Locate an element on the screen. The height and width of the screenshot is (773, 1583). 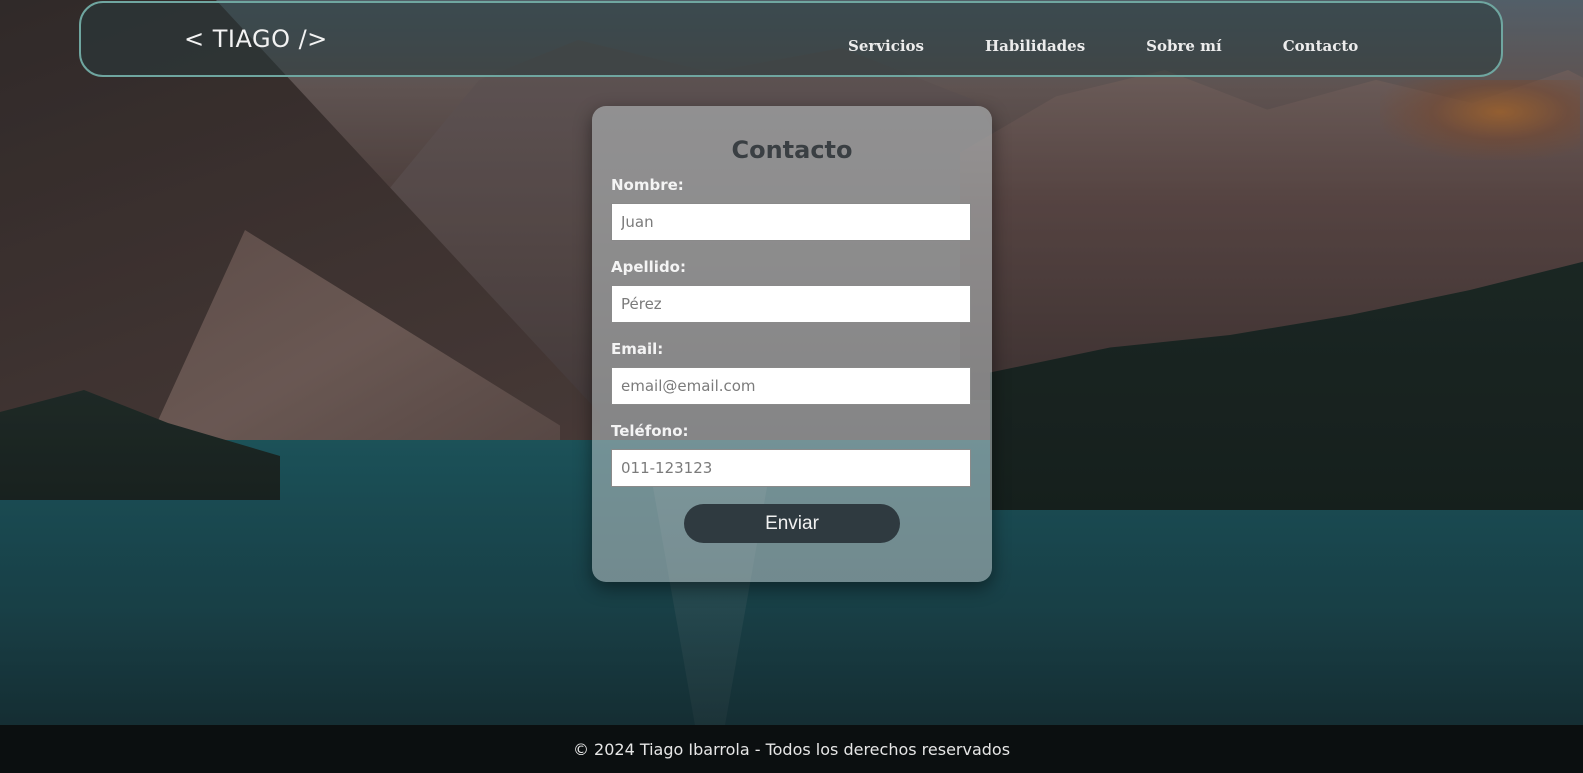
nav-link-habilidades: Habilidades is located at coordinates (1035, 46).